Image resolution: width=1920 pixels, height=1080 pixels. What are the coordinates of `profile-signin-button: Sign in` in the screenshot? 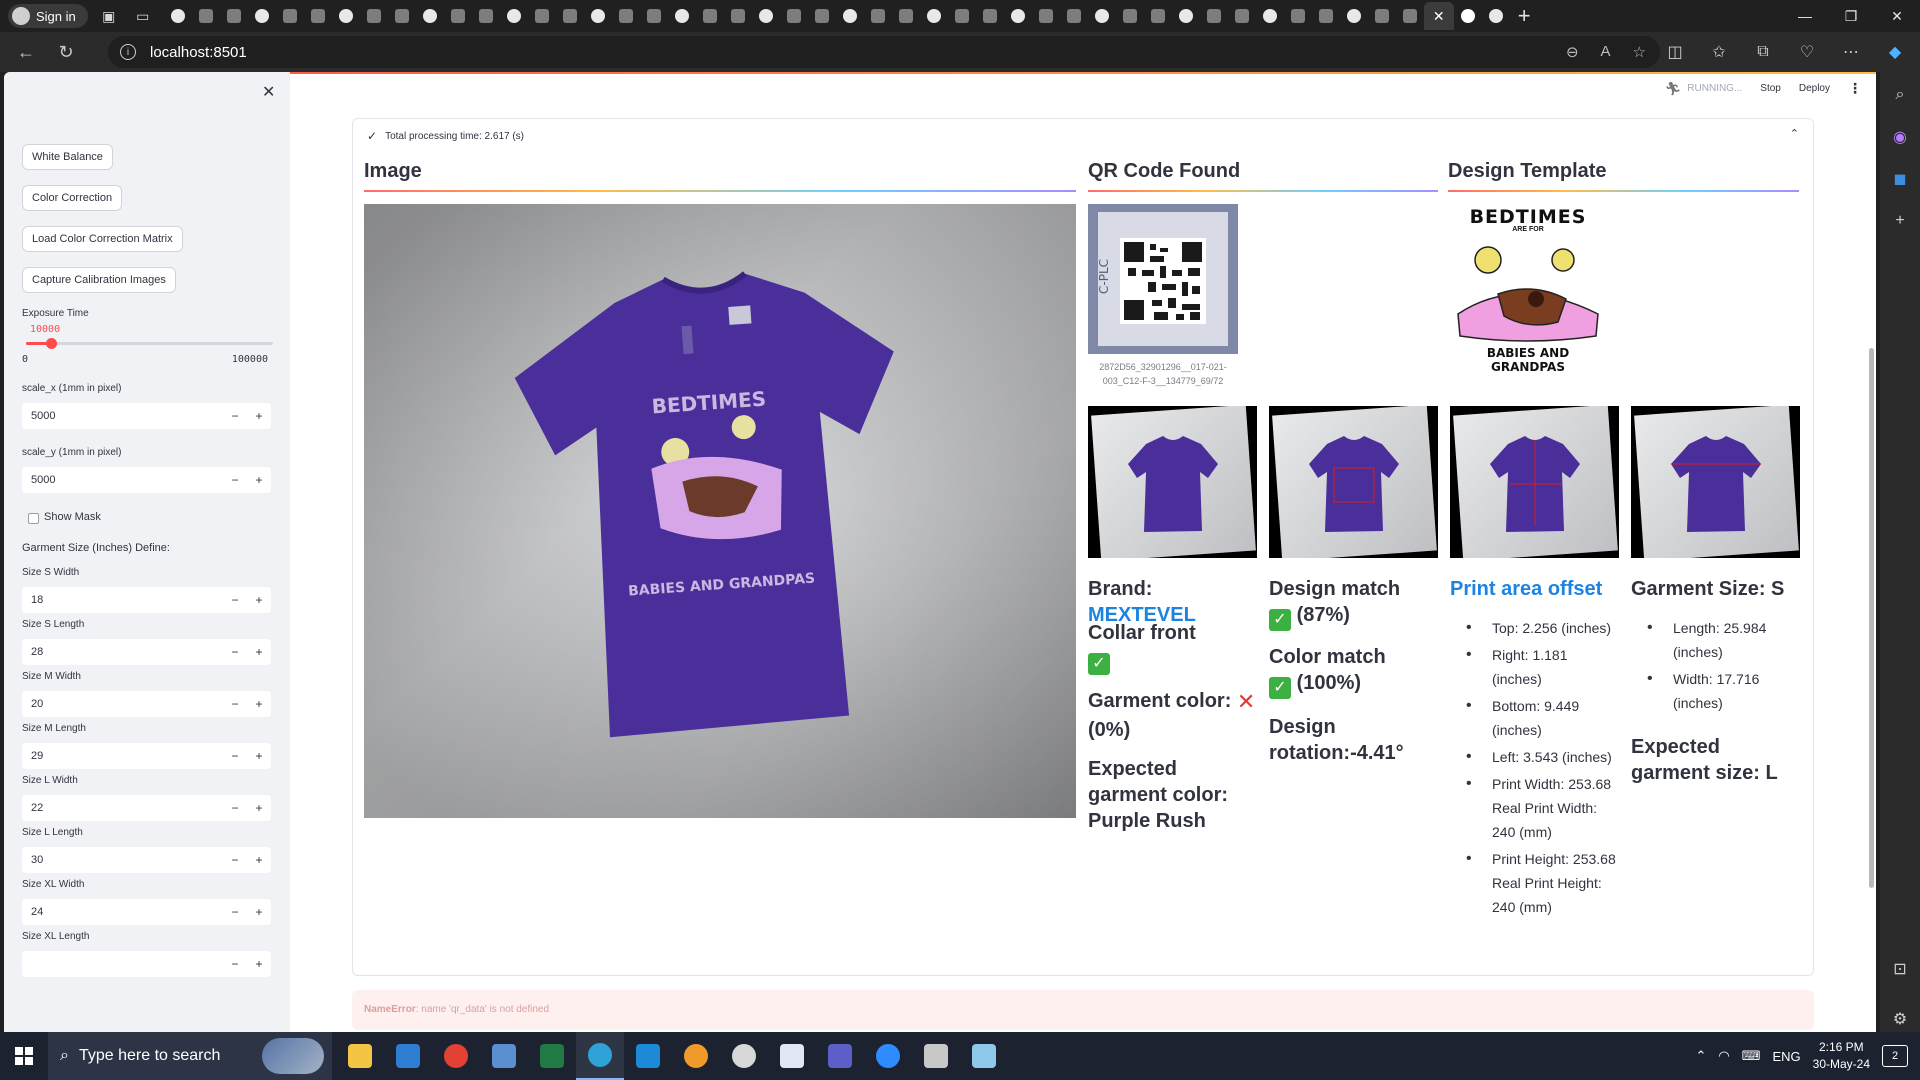 It's located at (48, 16).